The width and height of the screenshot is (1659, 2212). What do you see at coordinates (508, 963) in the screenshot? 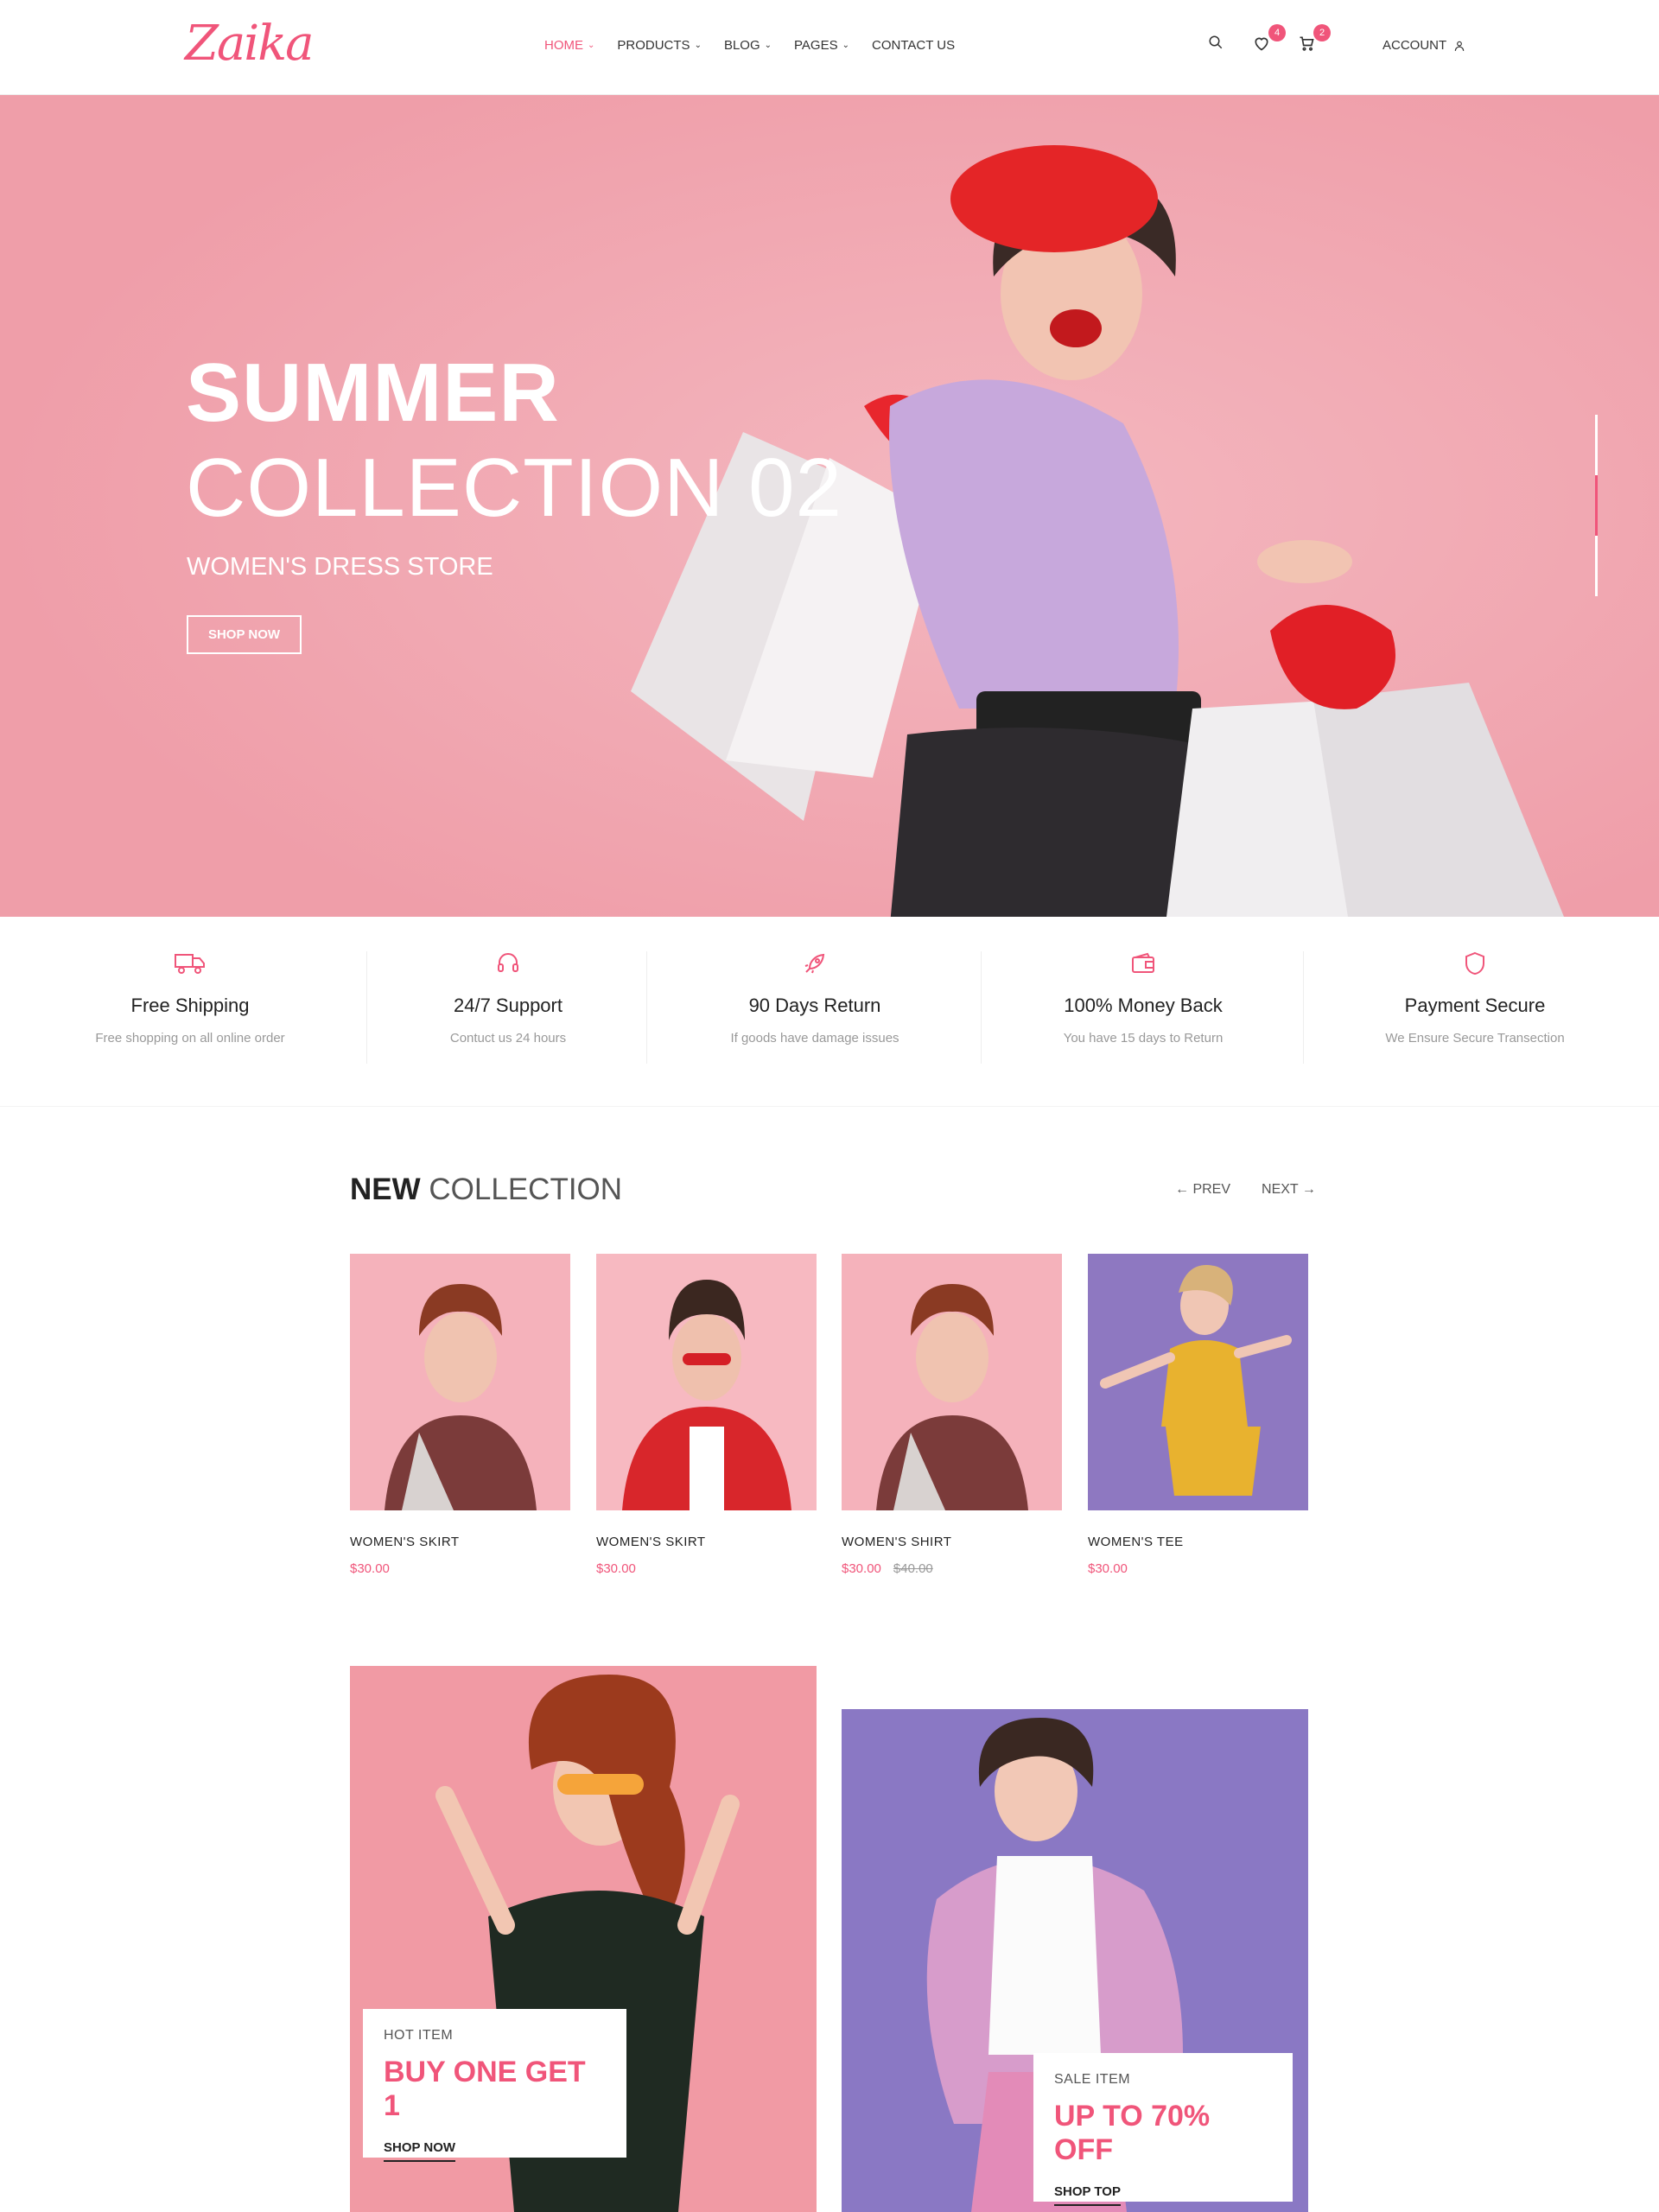
I see `headset-icon` at bounding box center [508, 963].